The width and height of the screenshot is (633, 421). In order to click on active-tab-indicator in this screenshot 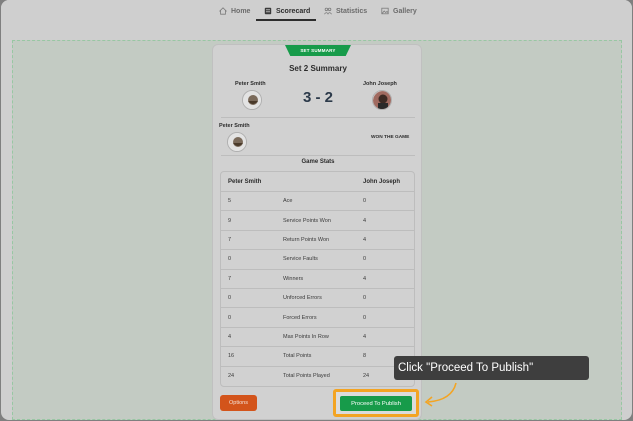, I will do `click(286, 20)`.